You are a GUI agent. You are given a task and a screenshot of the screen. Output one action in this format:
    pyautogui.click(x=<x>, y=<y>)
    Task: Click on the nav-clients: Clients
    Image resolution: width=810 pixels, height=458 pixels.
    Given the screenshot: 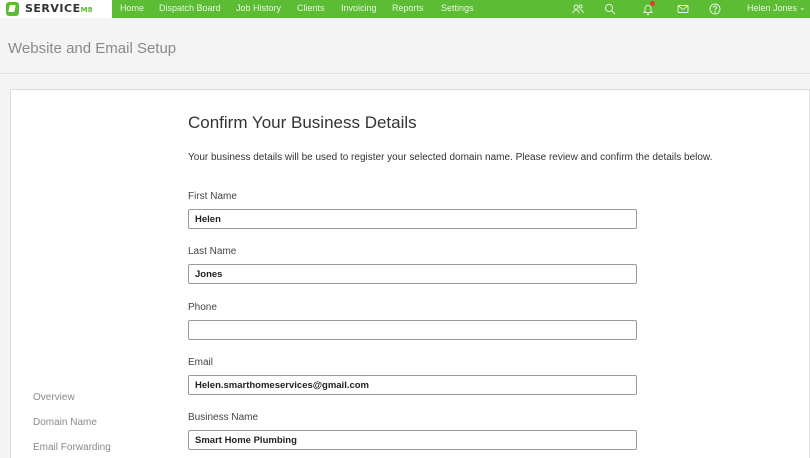 What is the action you would take?
    pyautogui.click(x=311, y=8)
    